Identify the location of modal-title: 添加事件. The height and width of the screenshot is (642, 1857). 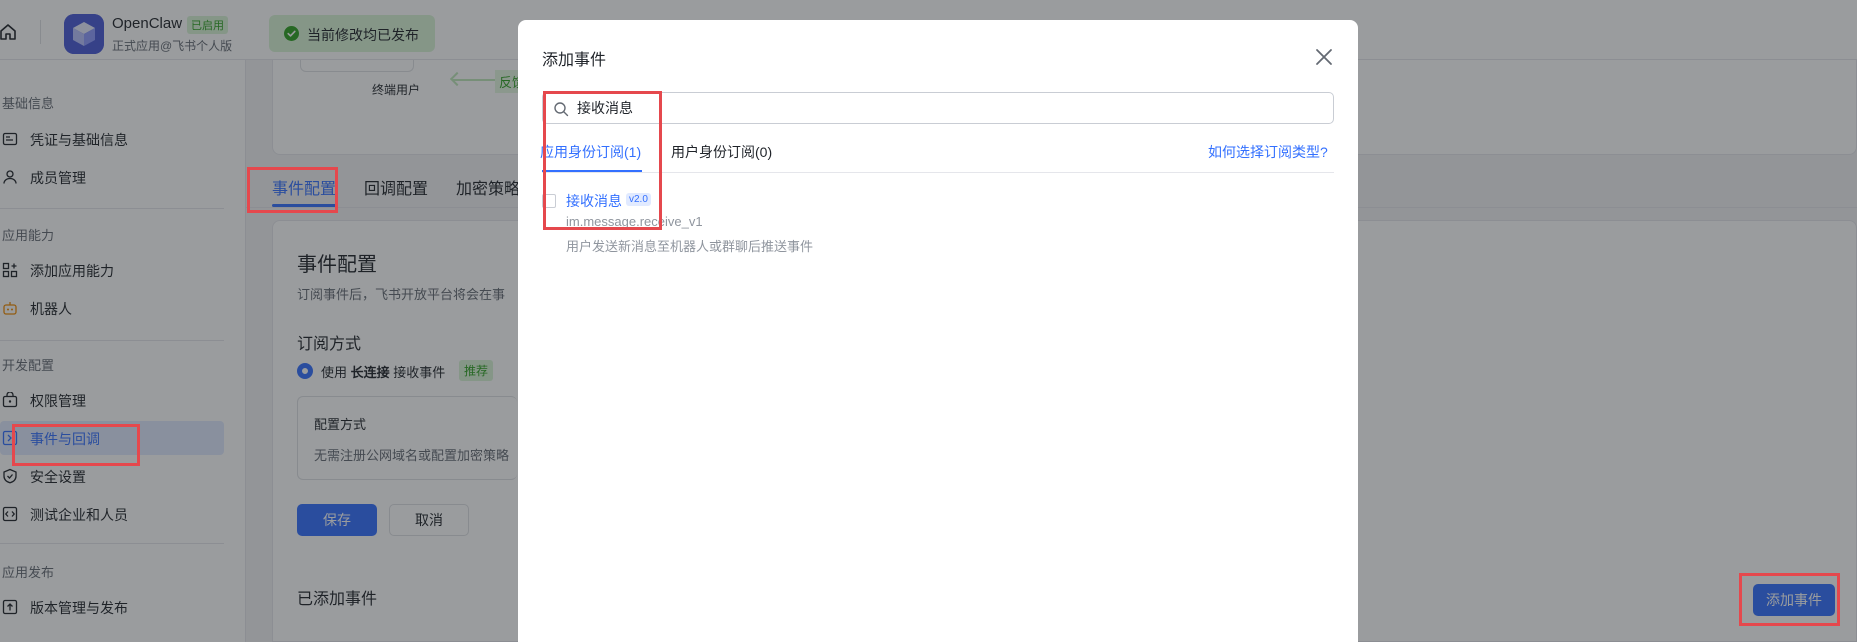
(574, 60).